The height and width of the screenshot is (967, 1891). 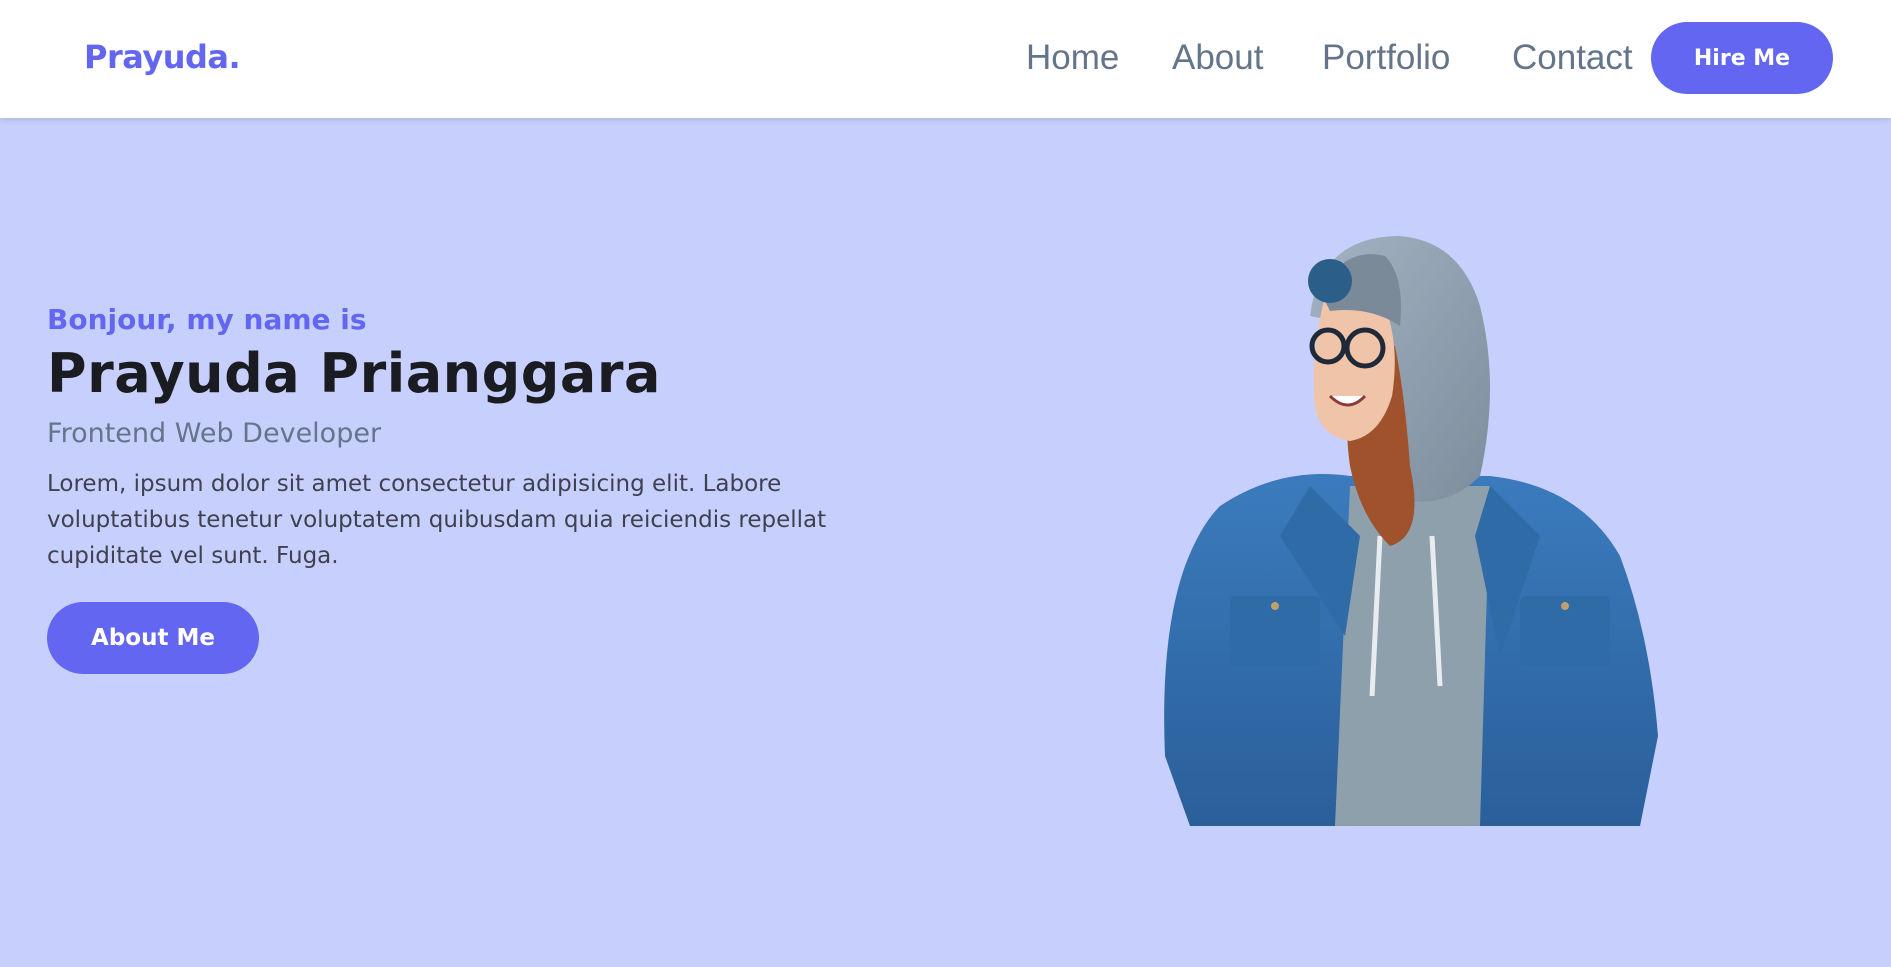 What do you see at coordinates (1386, 58) in the screenshot?
I see `nav-link-portfolio: Portfolio` at bounding box center [1386, 58].